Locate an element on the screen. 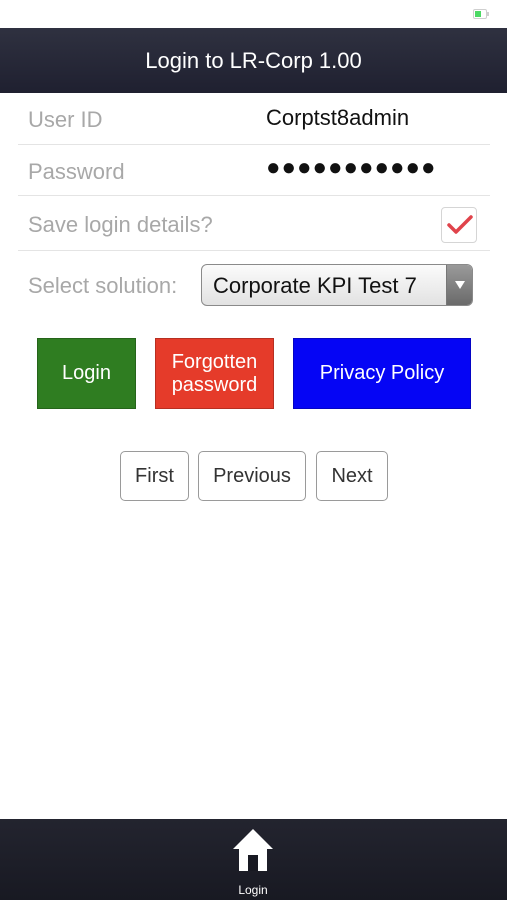  login-button-label: Login is located at coordinates (86, 373).